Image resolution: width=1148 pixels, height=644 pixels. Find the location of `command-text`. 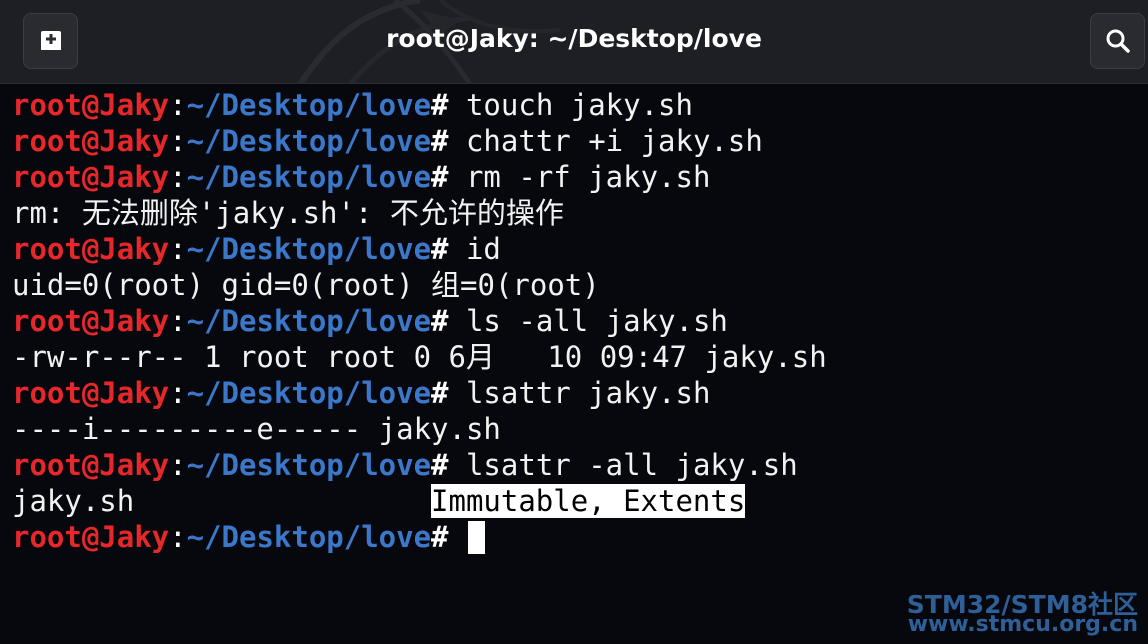

command-text is located at coordinates (457, 537).